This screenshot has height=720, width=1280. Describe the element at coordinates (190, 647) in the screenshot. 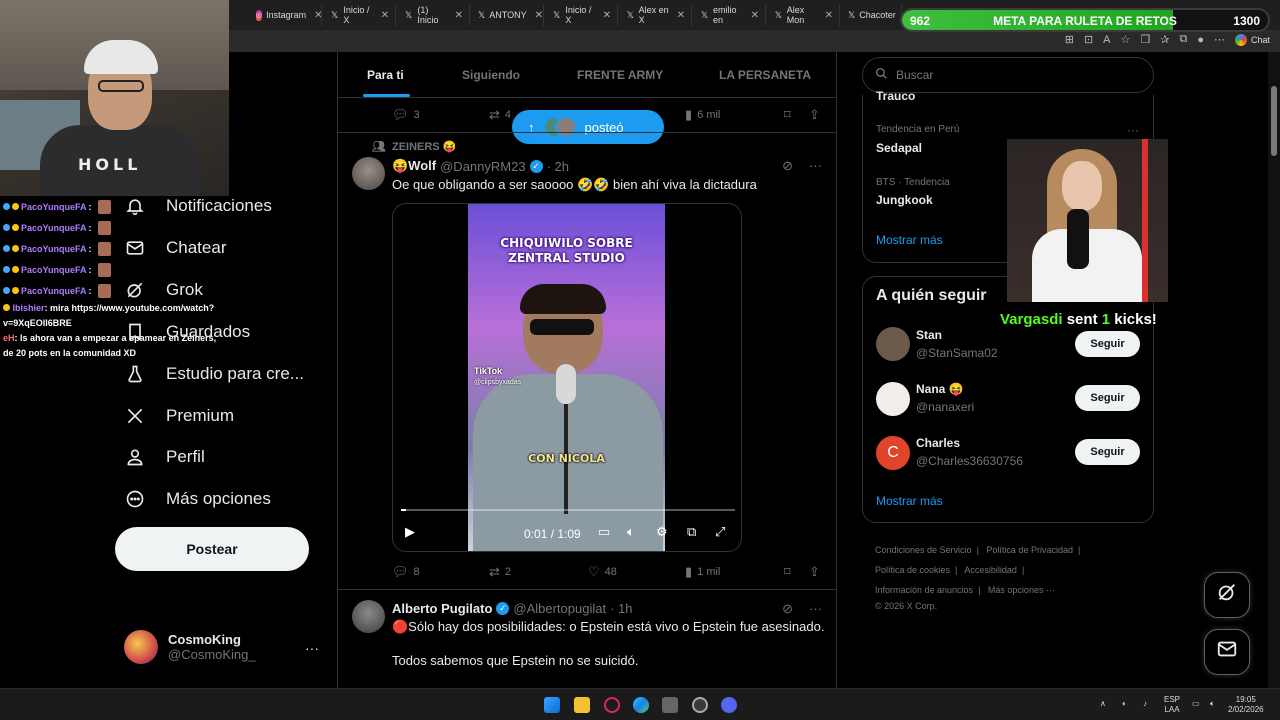

I see `account-switcher: CosmoKing @CosmoKing_` at that location.